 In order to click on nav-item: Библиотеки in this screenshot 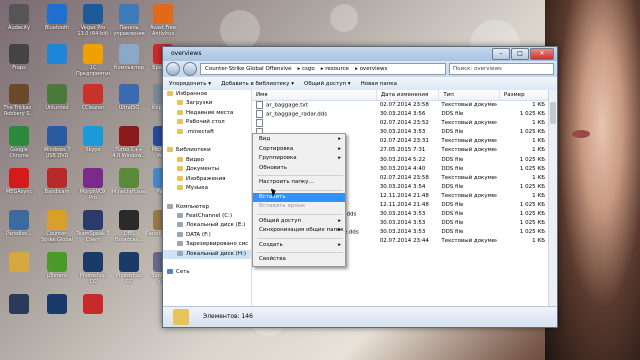, I will do `click(207, 150)`.